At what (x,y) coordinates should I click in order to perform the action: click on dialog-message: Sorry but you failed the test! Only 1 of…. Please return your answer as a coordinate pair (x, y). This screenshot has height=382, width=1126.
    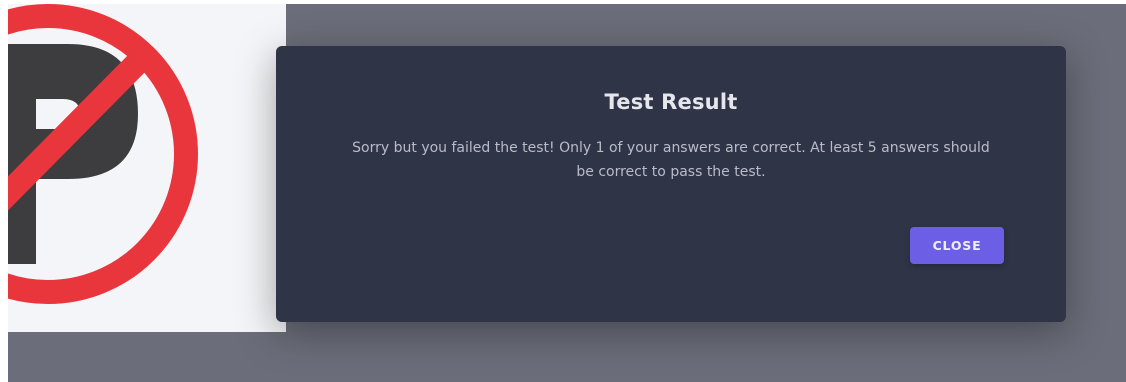
    Looking at the image, I should click on (671, 160).